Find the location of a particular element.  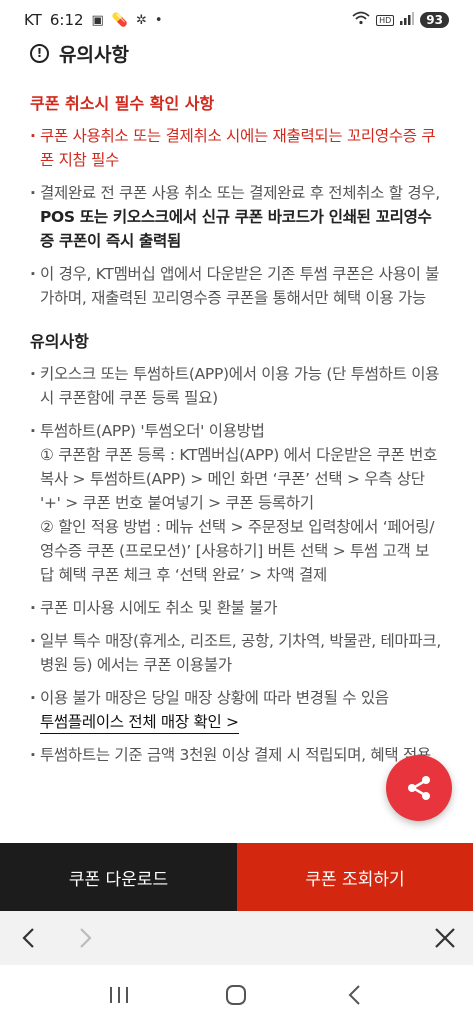

close-button is located at coordinates (445, 938).